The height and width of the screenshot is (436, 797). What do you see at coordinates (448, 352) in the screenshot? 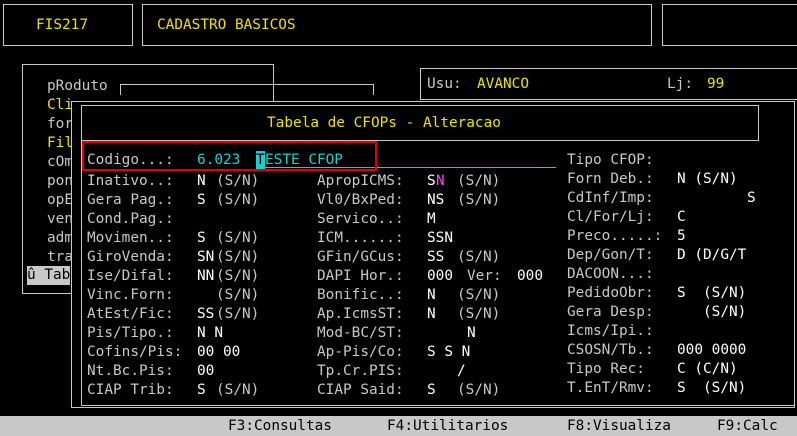
I see `col2-field-value: S S N` at bounding box center [448, 352].